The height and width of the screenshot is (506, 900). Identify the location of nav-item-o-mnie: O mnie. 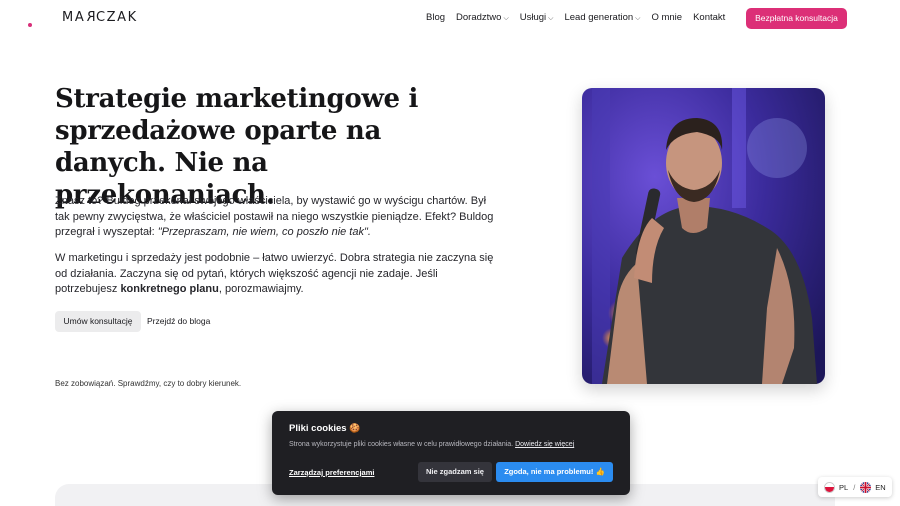
(666, 17).